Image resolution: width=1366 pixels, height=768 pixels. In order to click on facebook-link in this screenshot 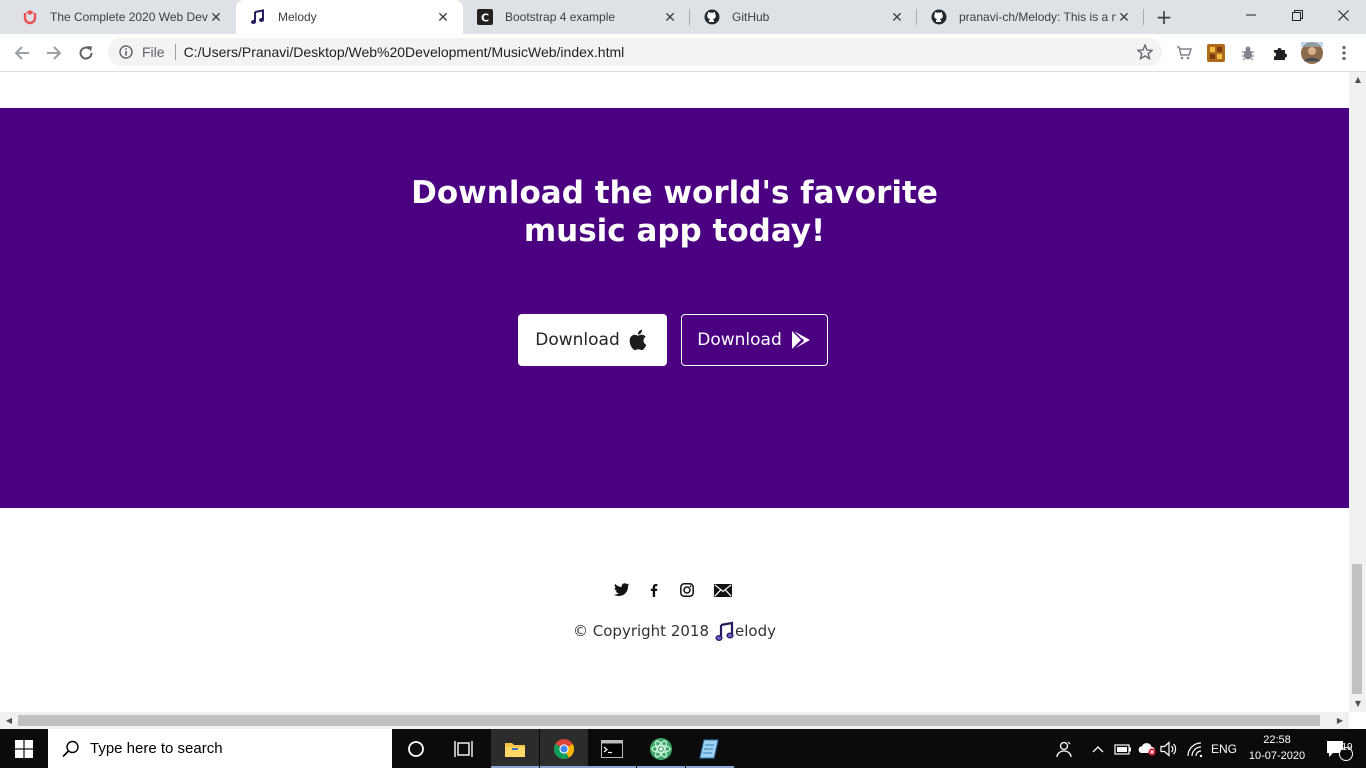, I will do `click(654, 590)`.